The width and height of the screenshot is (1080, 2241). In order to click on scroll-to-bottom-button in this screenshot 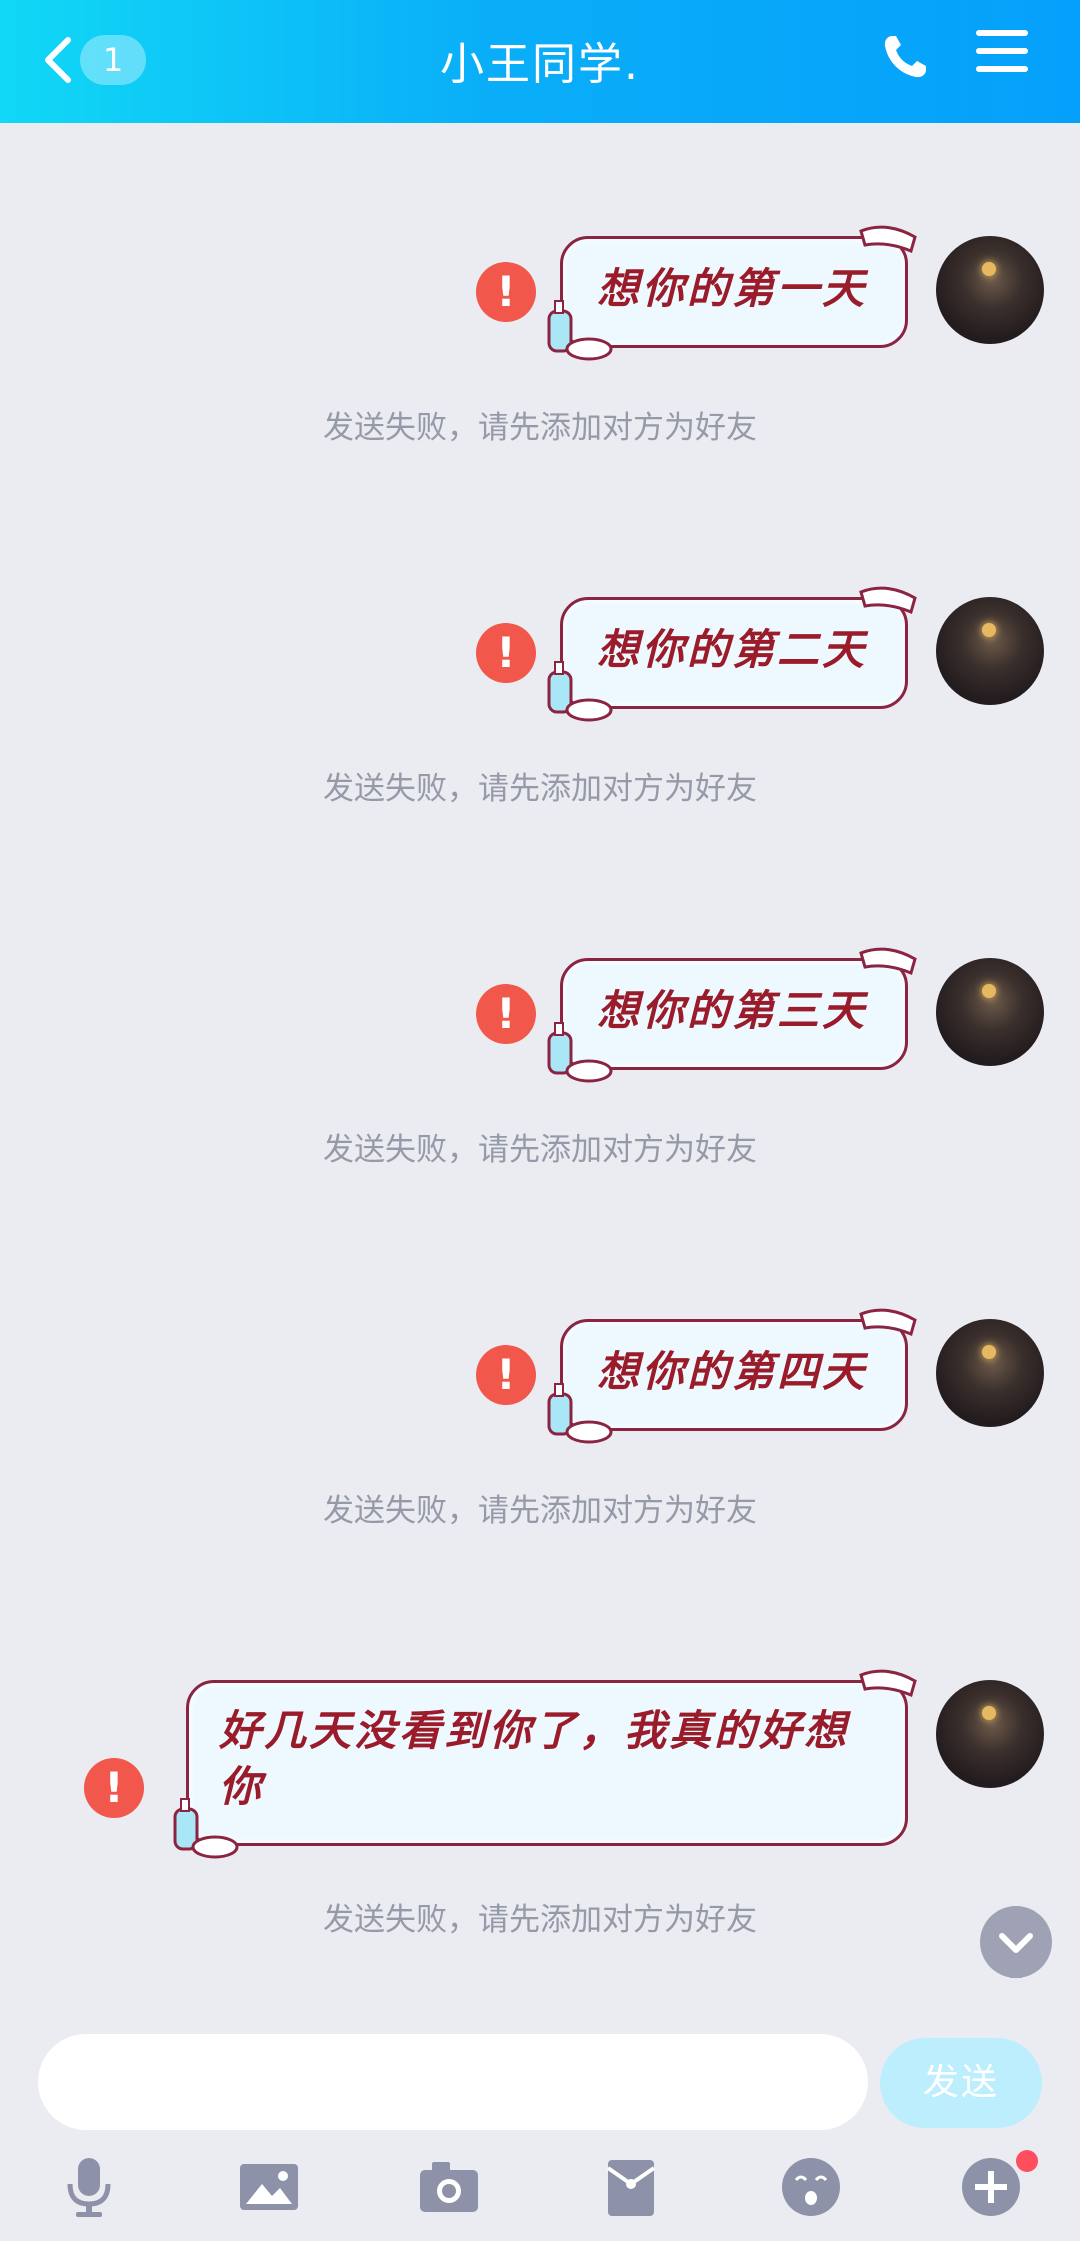, I will do `click(1016, 1946)`.